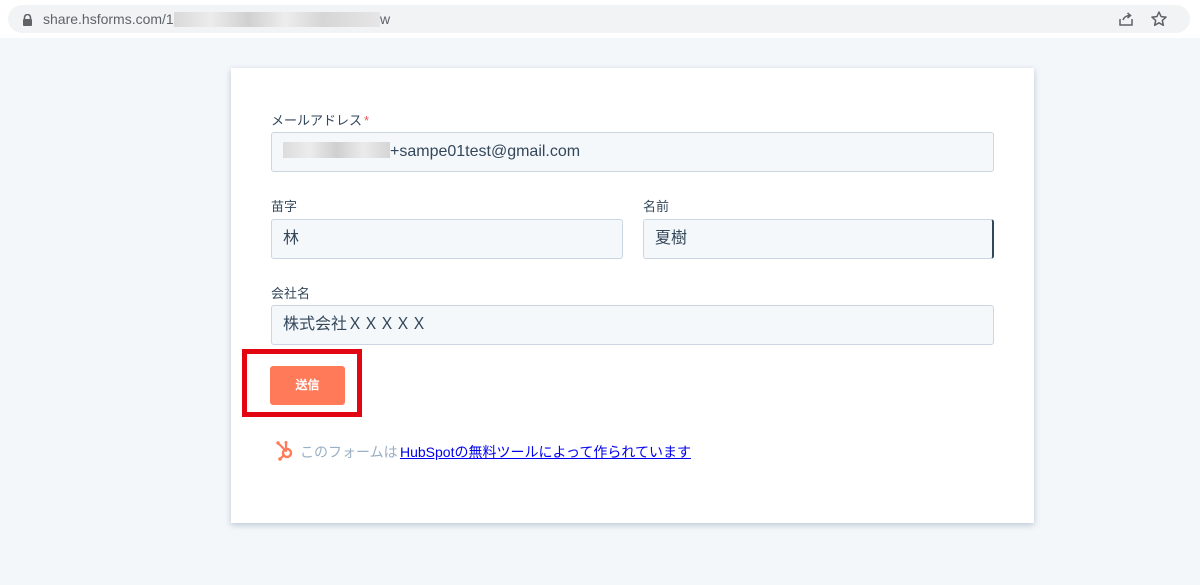  What do you see at coordinates (1126, 19) in the screenshot?
I see `share-icon` at bounding box center [1126, 19].